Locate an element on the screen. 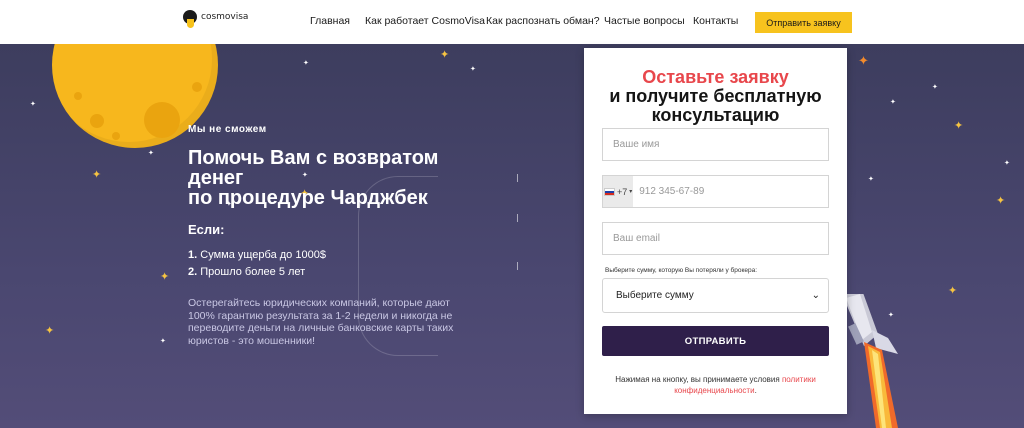  phone-input is located at coordinates (733, 191).